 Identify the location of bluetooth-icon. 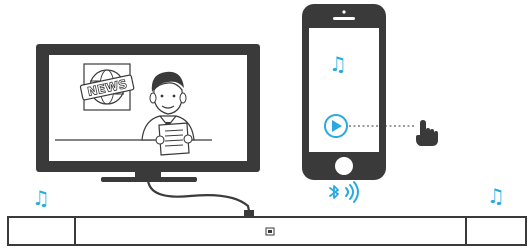
(334, 192).